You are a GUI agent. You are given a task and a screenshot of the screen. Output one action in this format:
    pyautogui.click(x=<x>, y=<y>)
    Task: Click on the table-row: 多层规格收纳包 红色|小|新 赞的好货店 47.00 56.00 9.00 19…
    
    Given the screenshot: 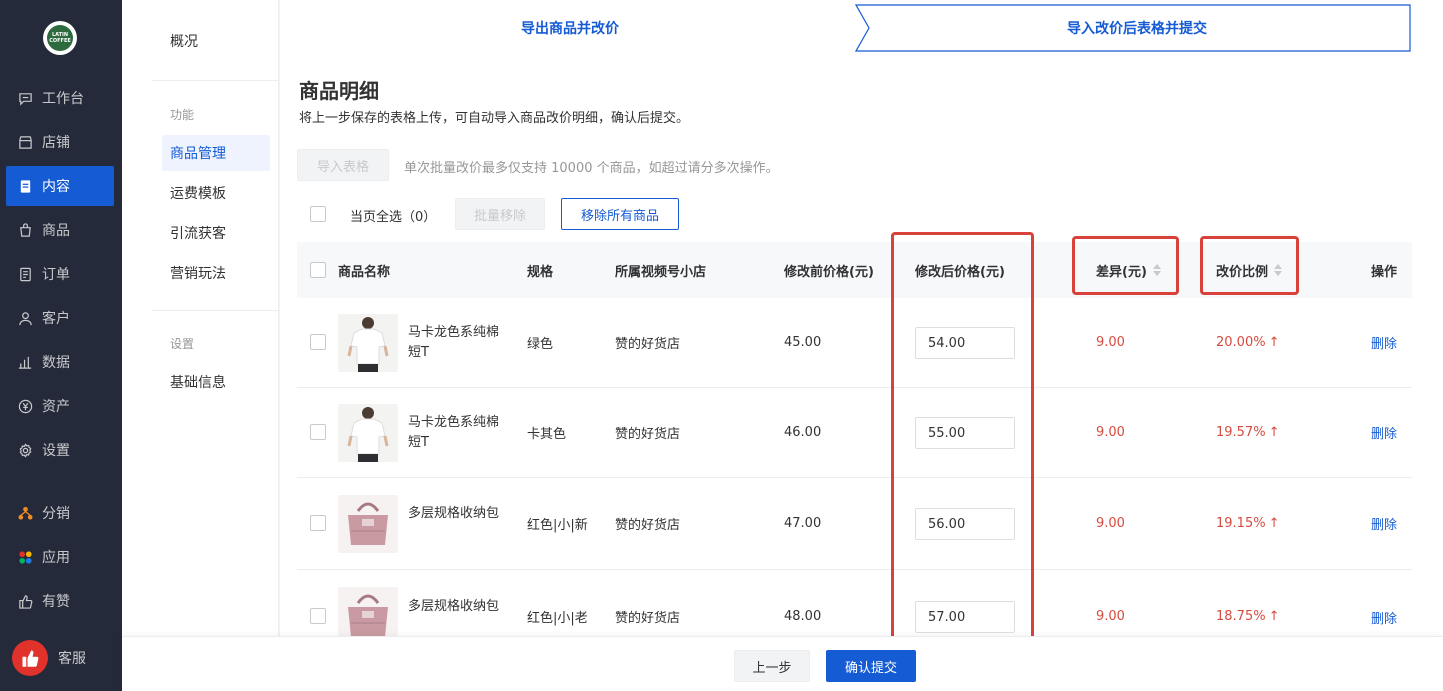 What is the action you would take?
    pyautogui.click(x=854, y=524)
    